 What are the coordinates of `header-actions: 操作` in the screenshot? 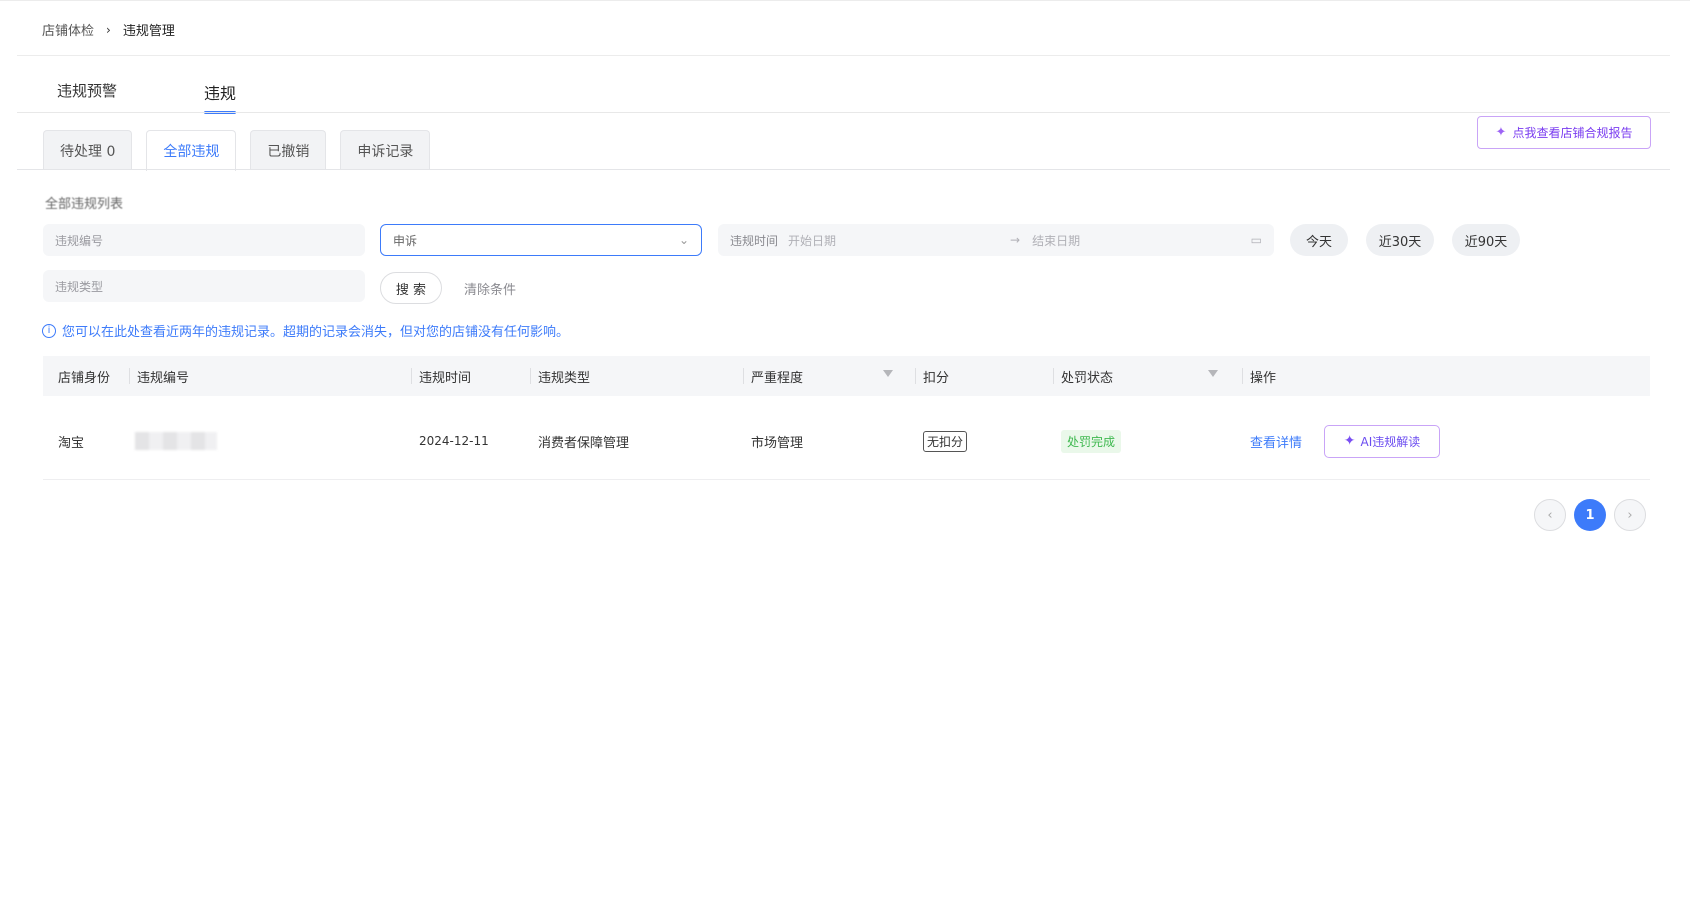 It's located at (1259, 376).